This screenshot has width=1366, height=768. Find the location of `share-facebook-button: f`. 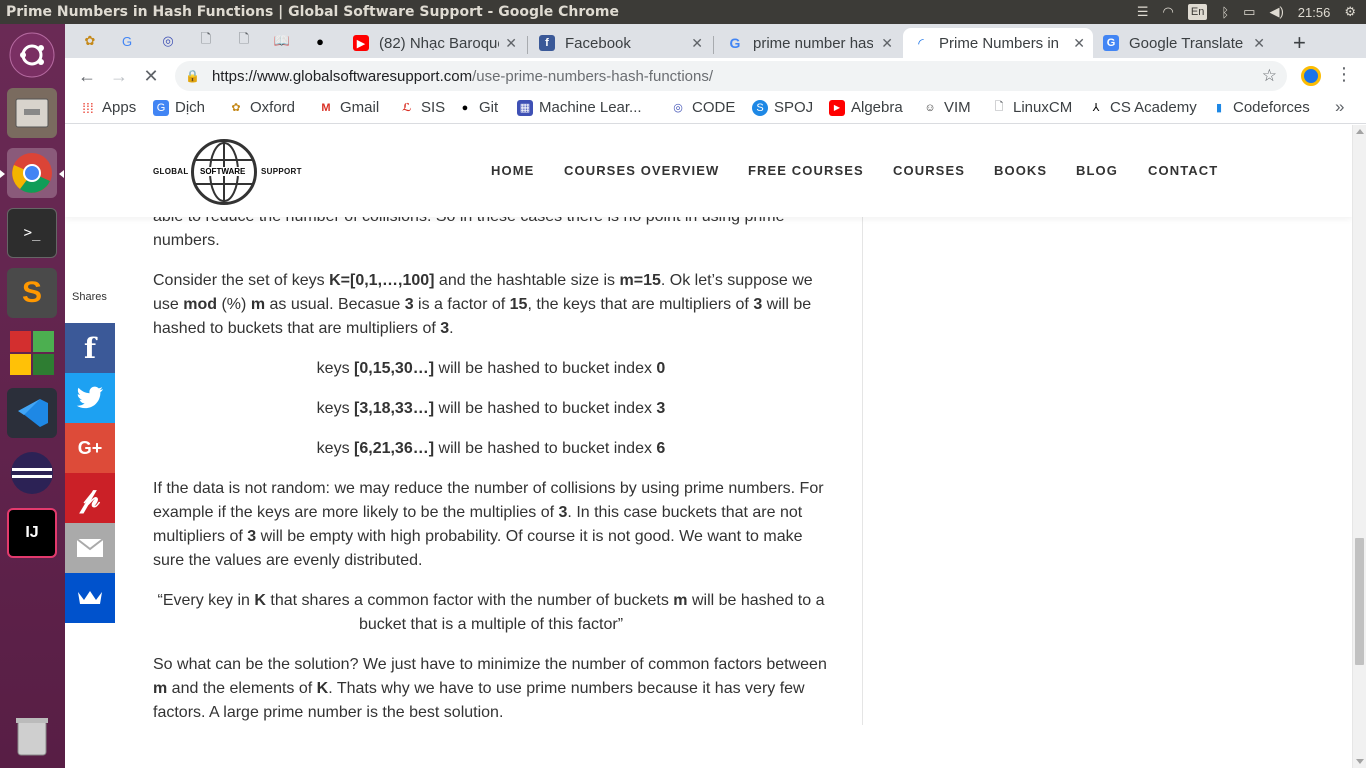

share-facebook-button: f is located at coordinates (90, 348).